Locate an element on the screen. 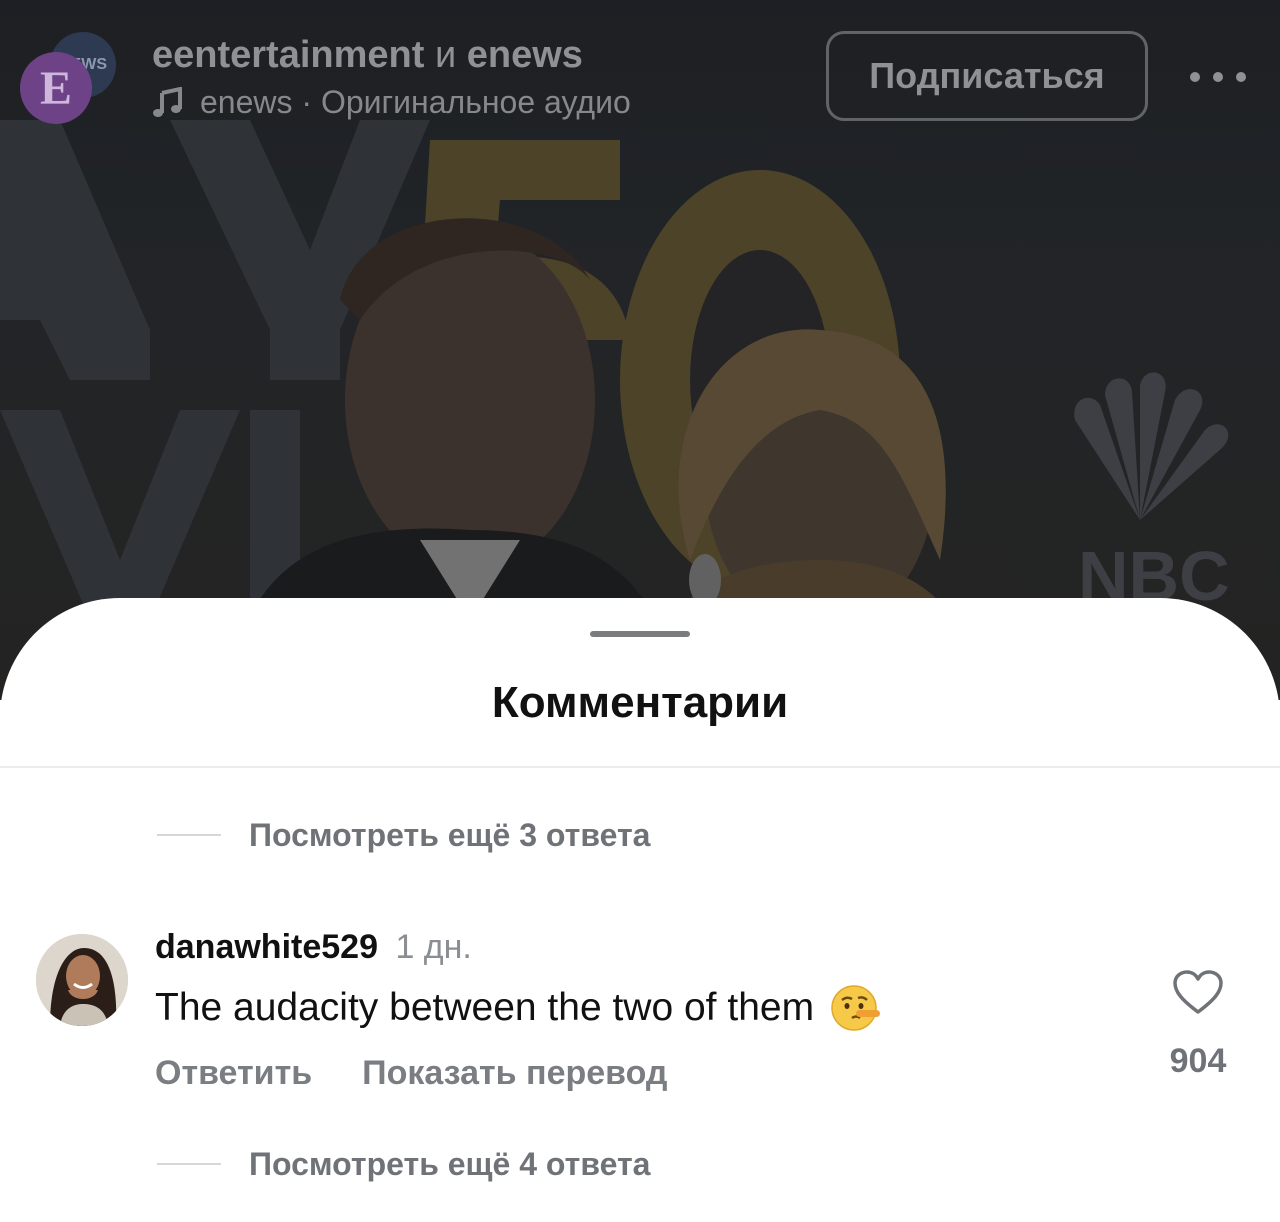 Image resolution: width=1280 pixels, height=1222 pixels. comment-time: 1 дн. is located at coordinates (433, 947).